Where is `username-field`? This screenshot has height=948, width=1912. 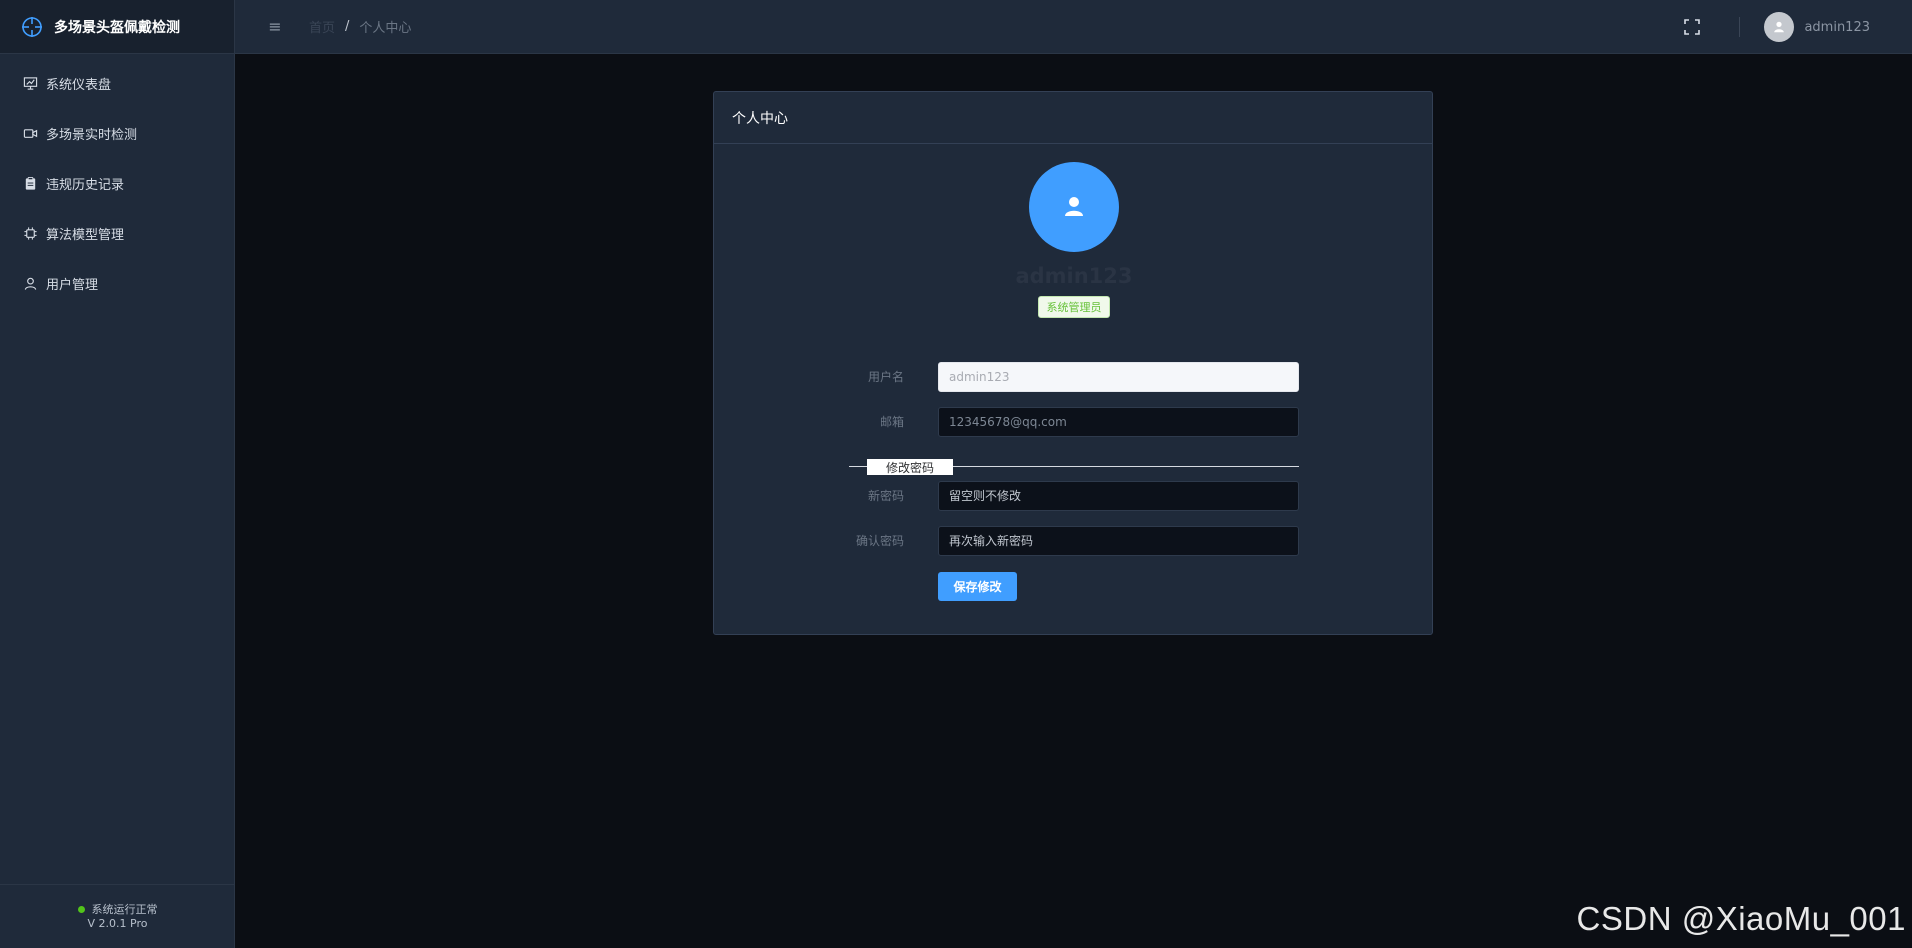 username-field is located at coordinates (1118, 377).